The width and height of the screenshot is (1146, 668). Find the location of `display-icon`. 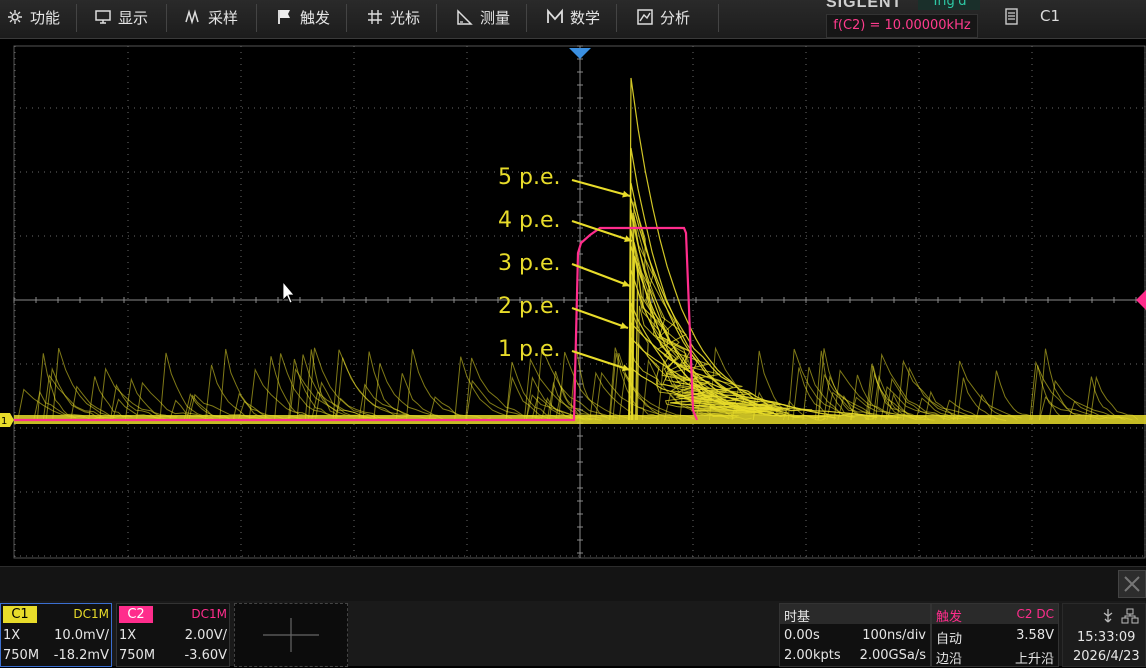

display-icon is located at coordinates (103, 17).